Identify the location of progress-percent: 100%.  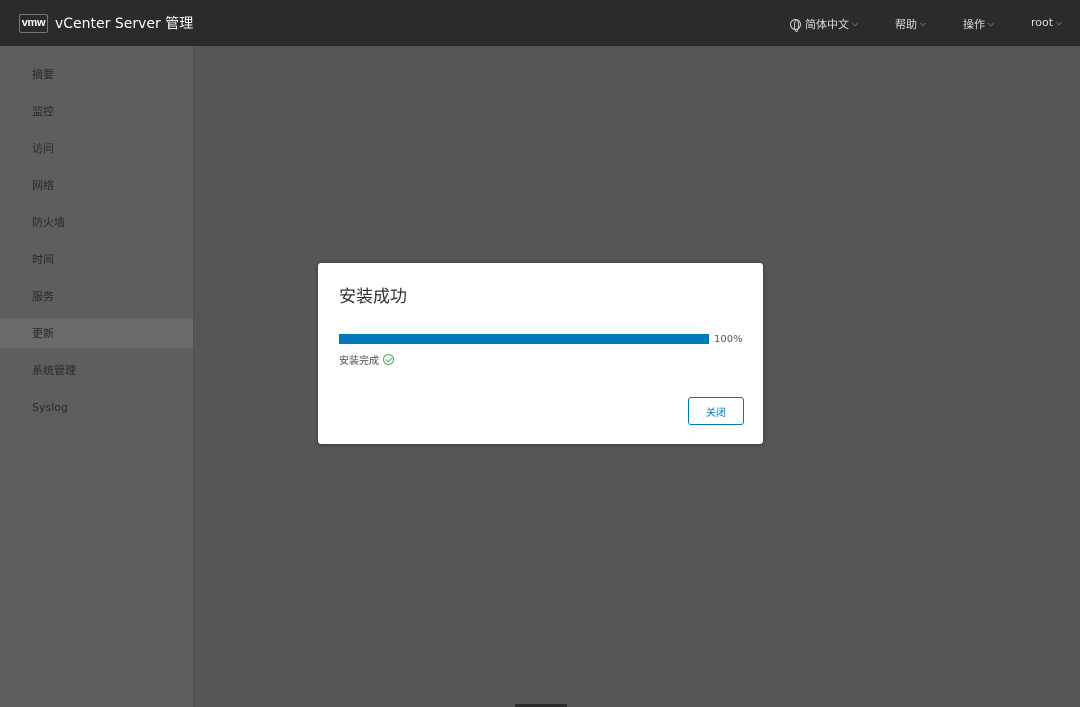
(728, 339).